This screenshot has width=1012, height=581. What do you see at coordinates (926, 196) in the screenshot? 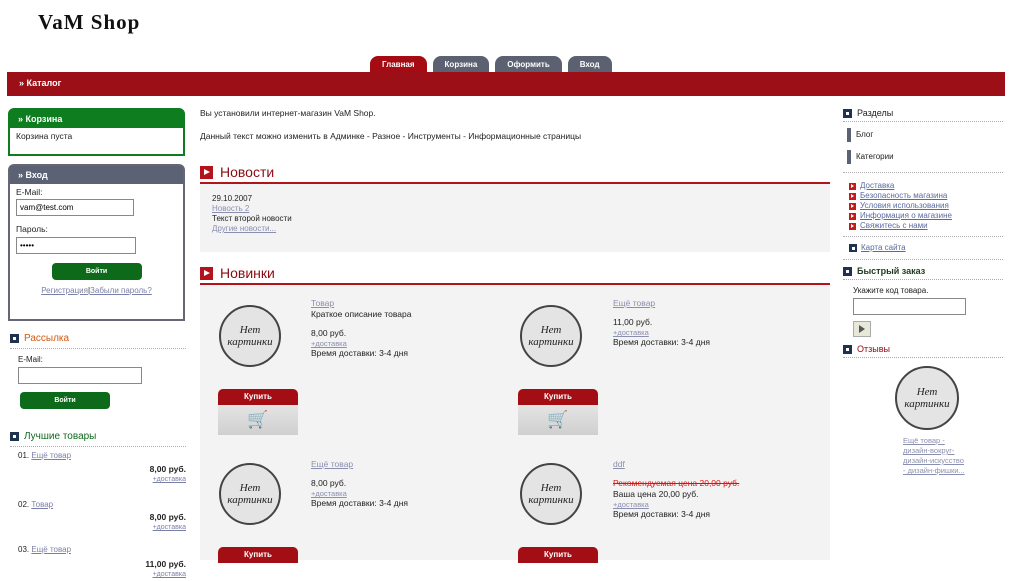
I see `info-link-security: Безопасность магазина` at bounding box center [926, 196].